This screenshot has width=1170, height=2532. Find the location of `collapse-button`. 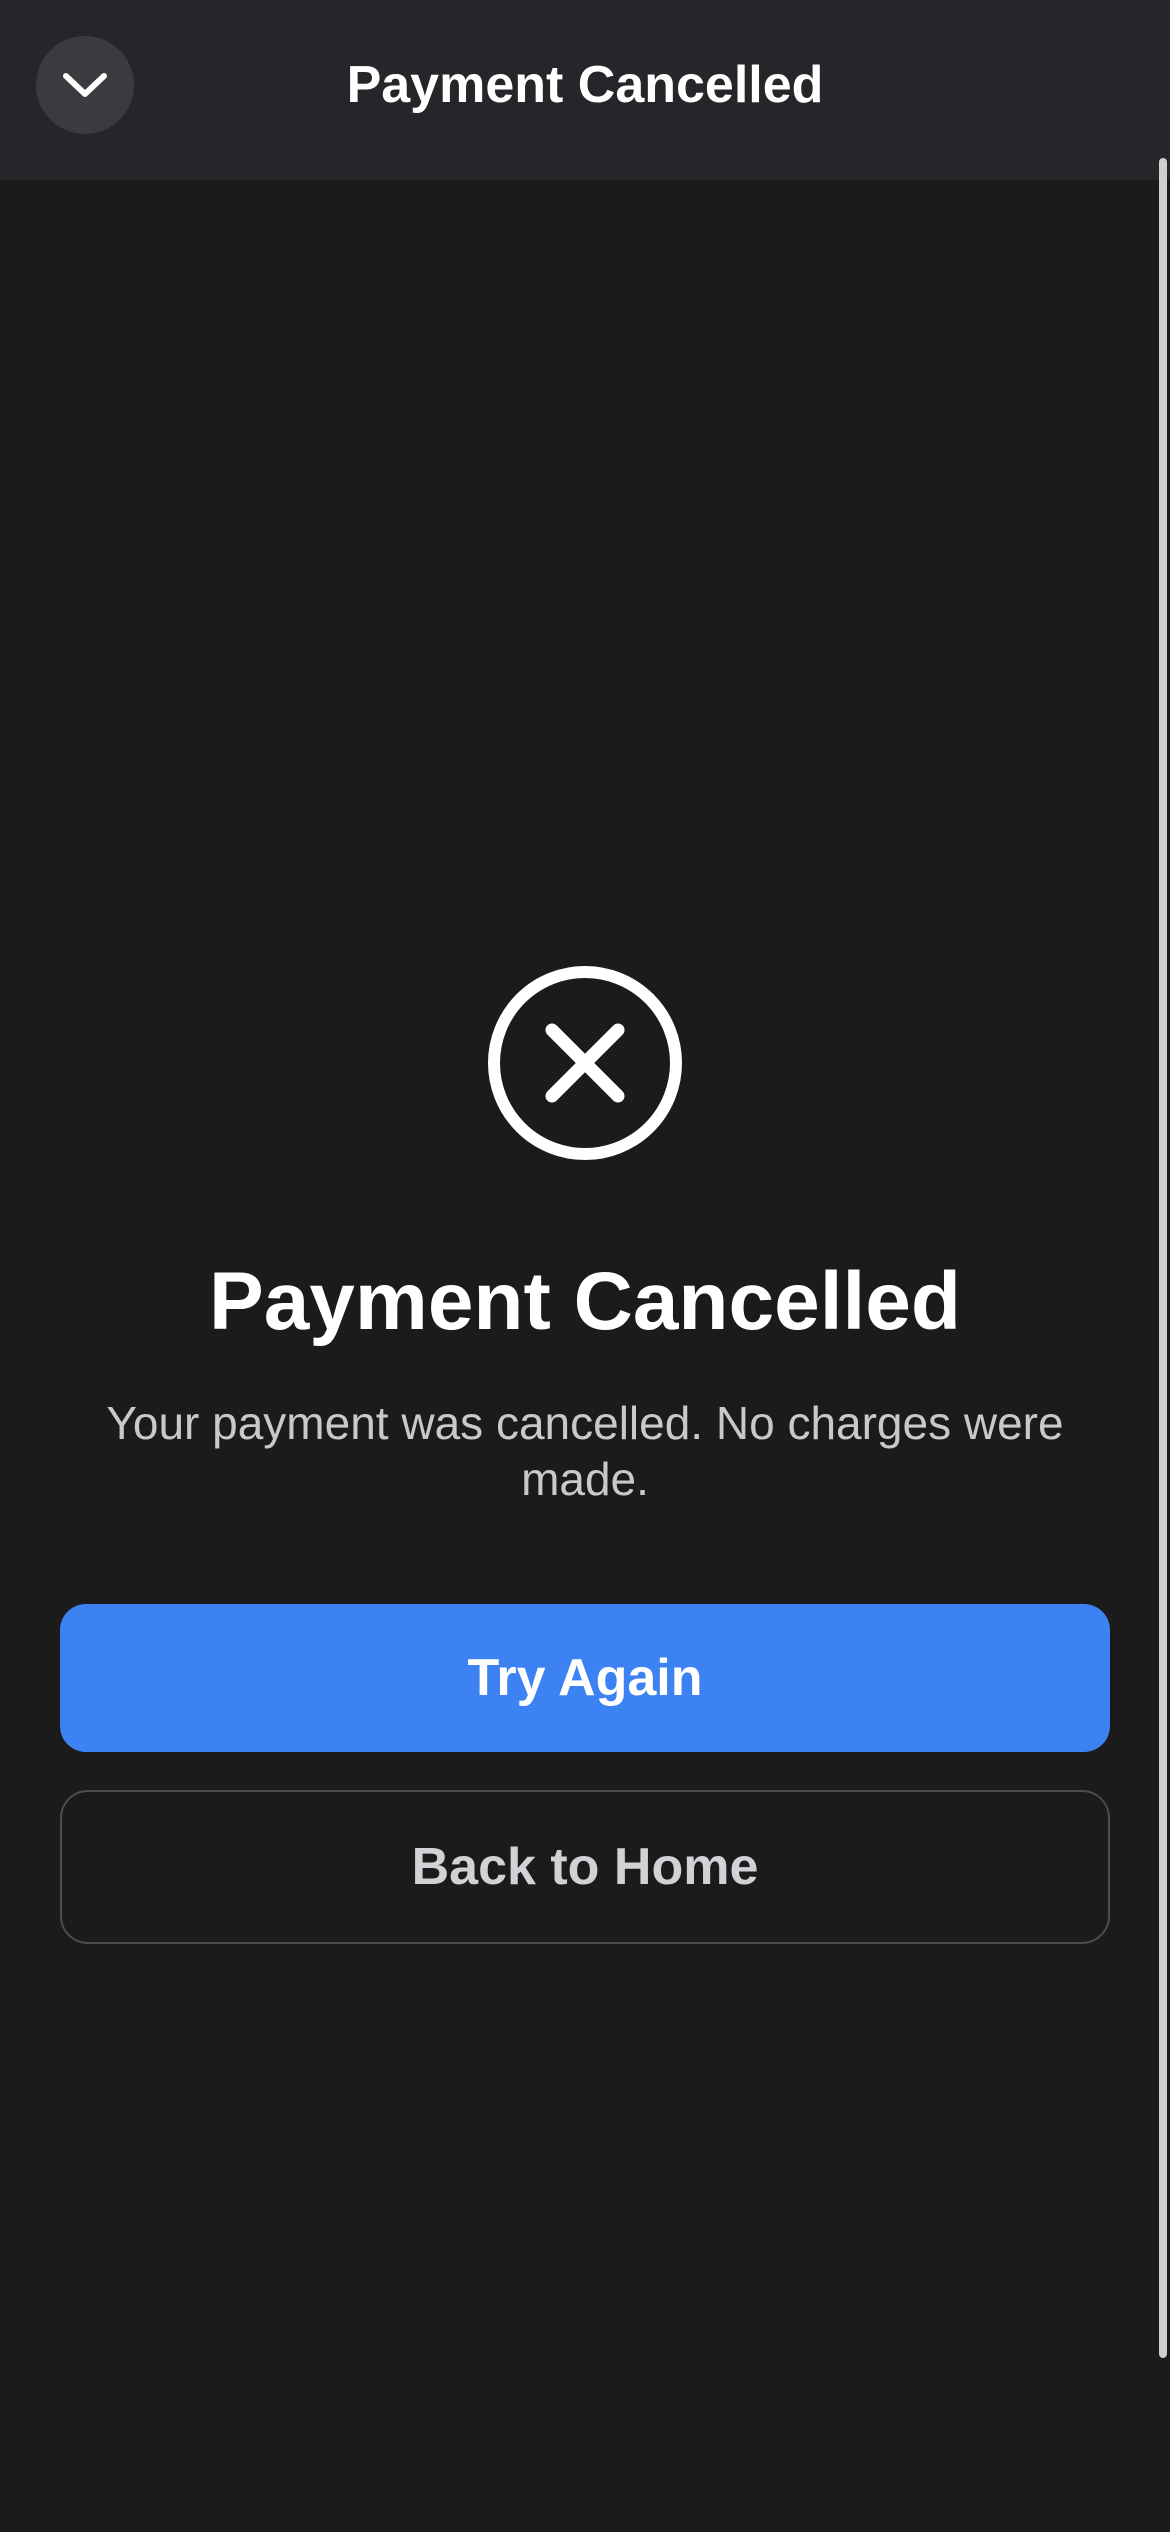

collapse-button is located at coordinates (85, 85).